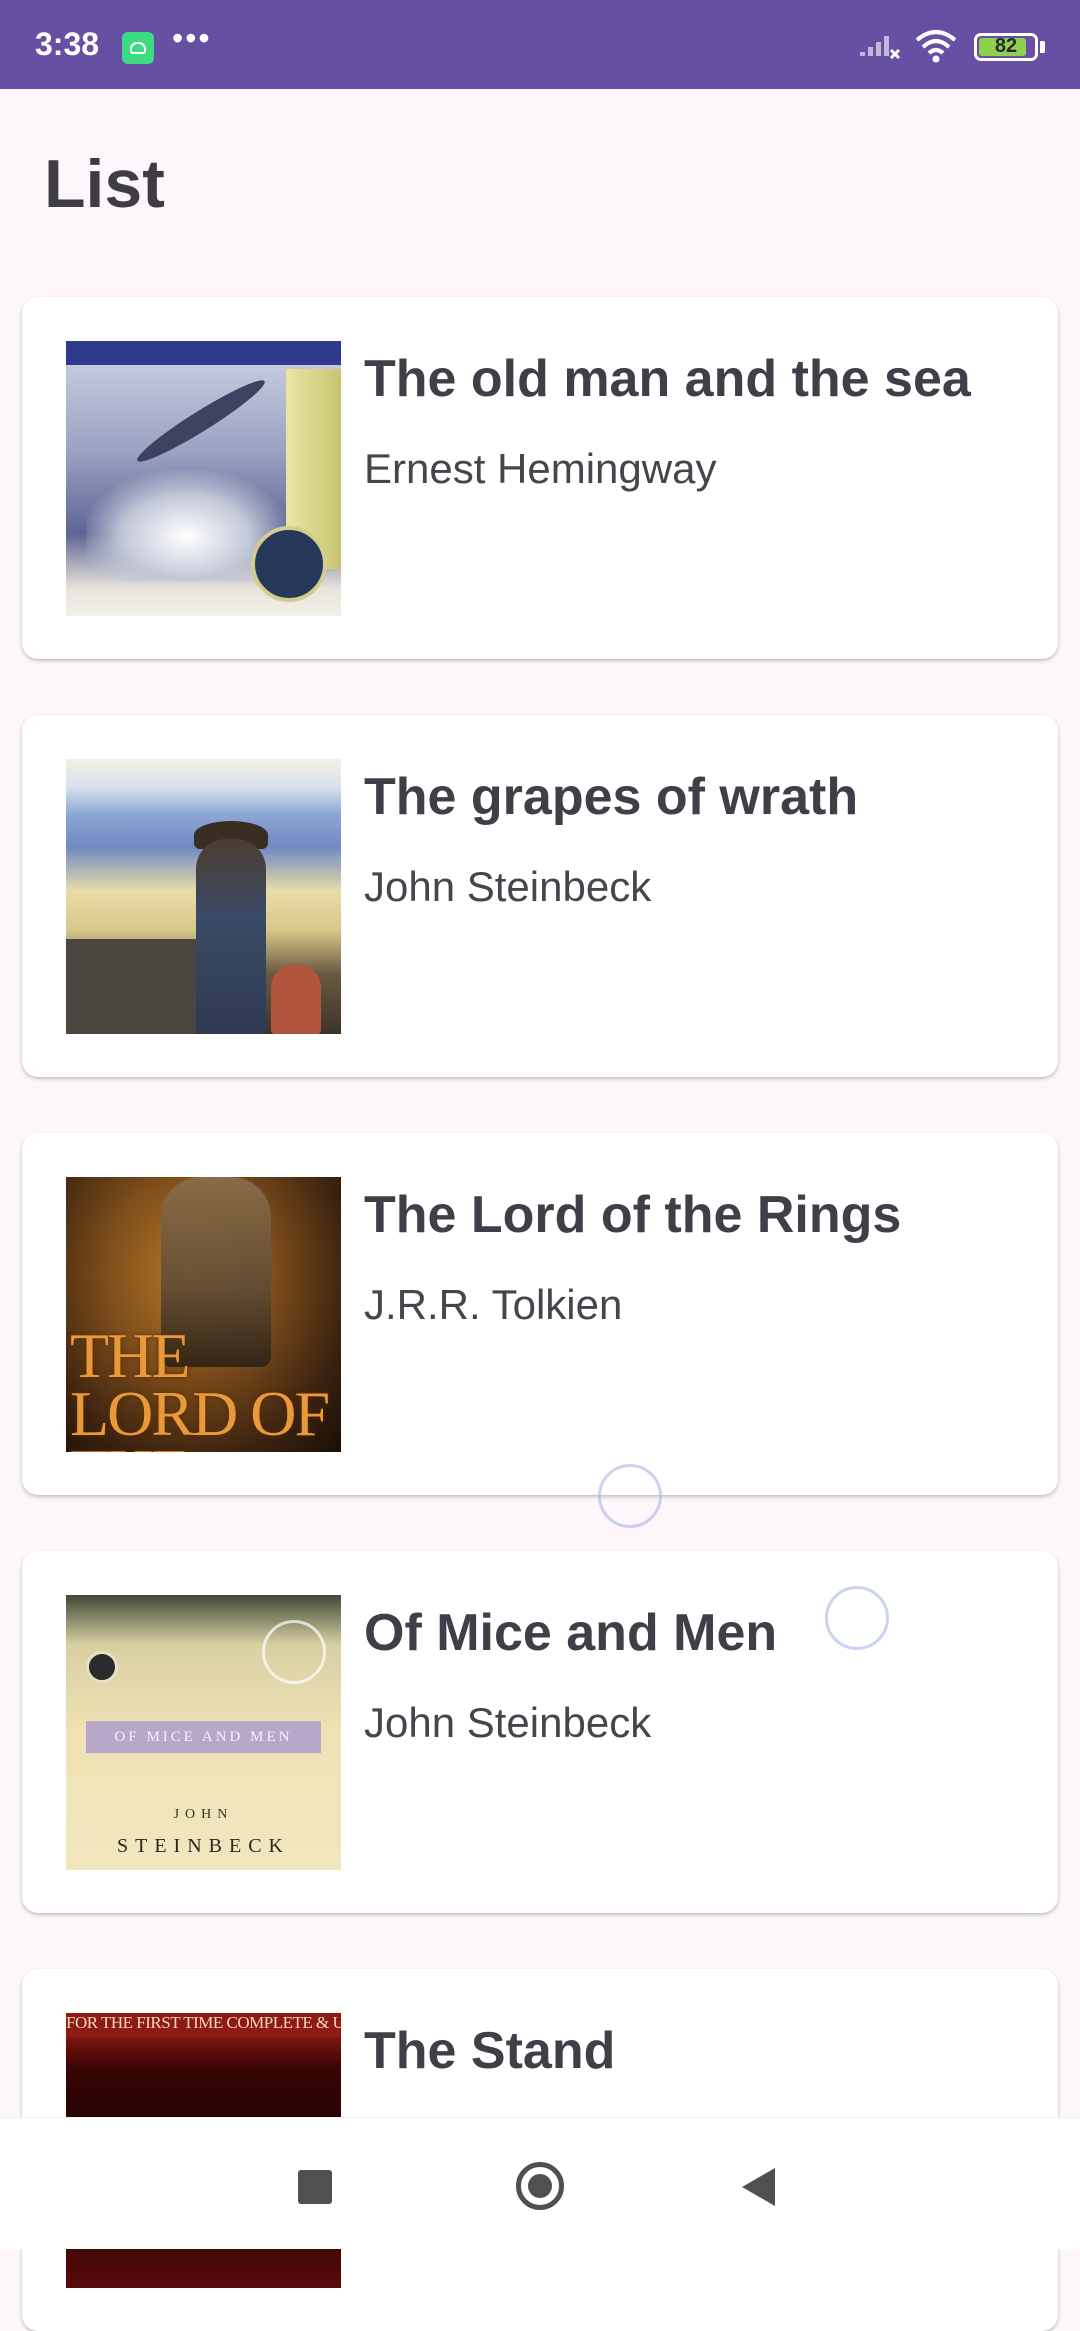 This screenshot has height=2331, width=1080. I want to click on more-notifications-indicator: •••, so click(192, 38).